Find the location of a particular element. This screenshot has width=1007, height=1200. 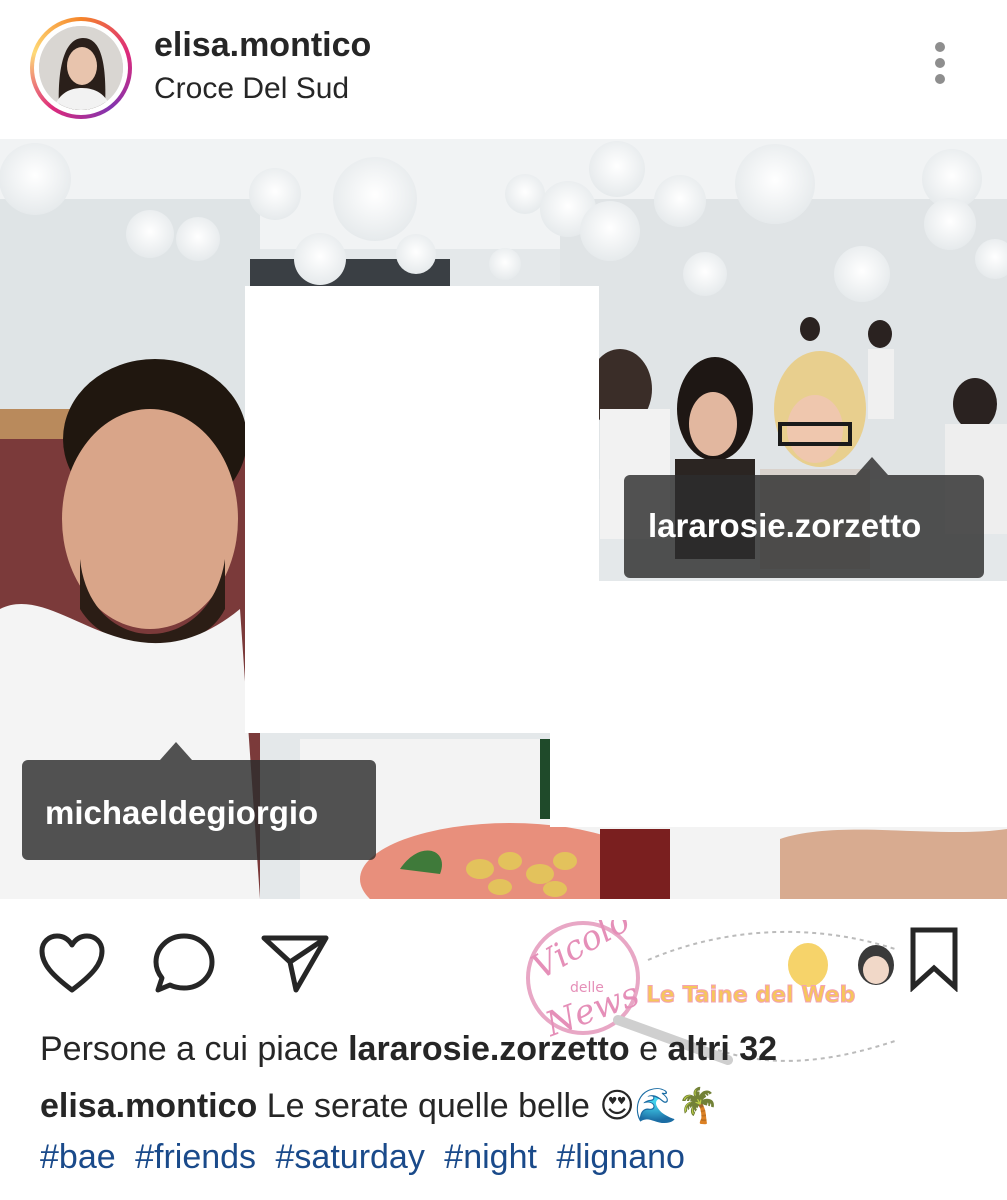

hashtag-link: #friends is located at coordinates (195, 1157).